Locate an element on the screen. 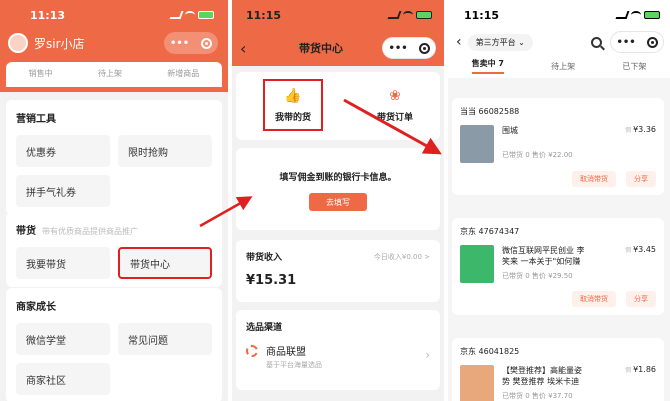 This screenshot has height=401, width=670. status-tabs: 售卖中 7 待上架 已下架 is located at coordinates (559, 66).